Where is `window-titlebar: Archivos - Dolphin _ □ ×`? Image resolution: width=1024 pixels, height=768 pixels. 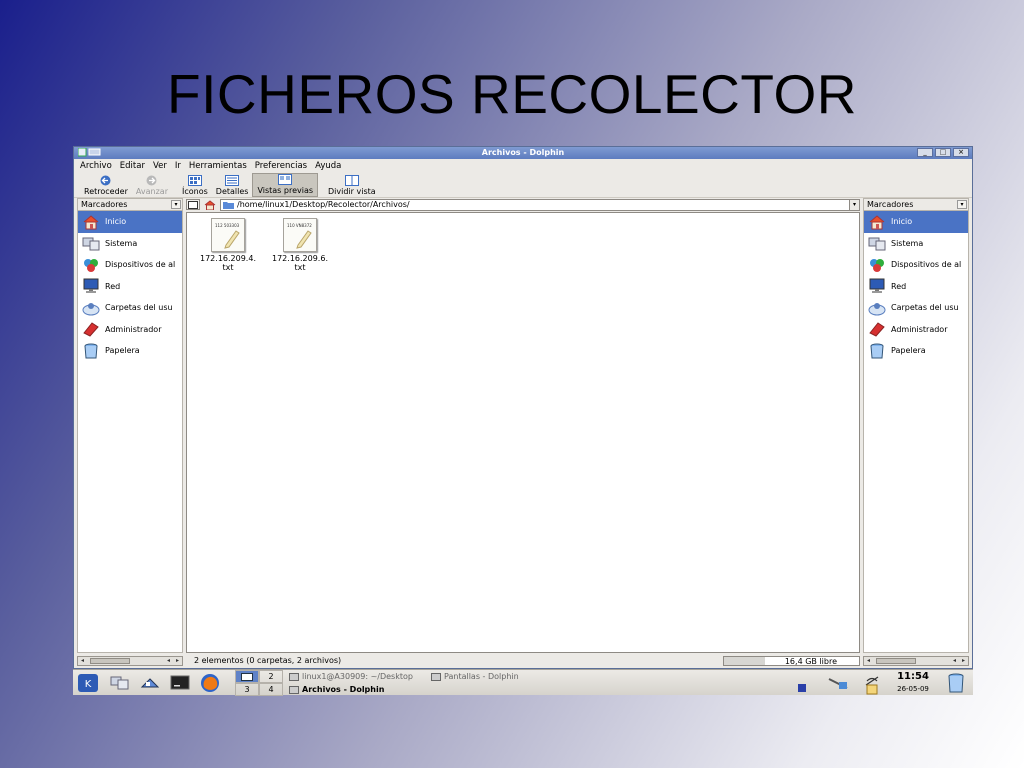 window-titlebar: Archivos - Dolphin _ □ × is located at coordinates (523, 153).